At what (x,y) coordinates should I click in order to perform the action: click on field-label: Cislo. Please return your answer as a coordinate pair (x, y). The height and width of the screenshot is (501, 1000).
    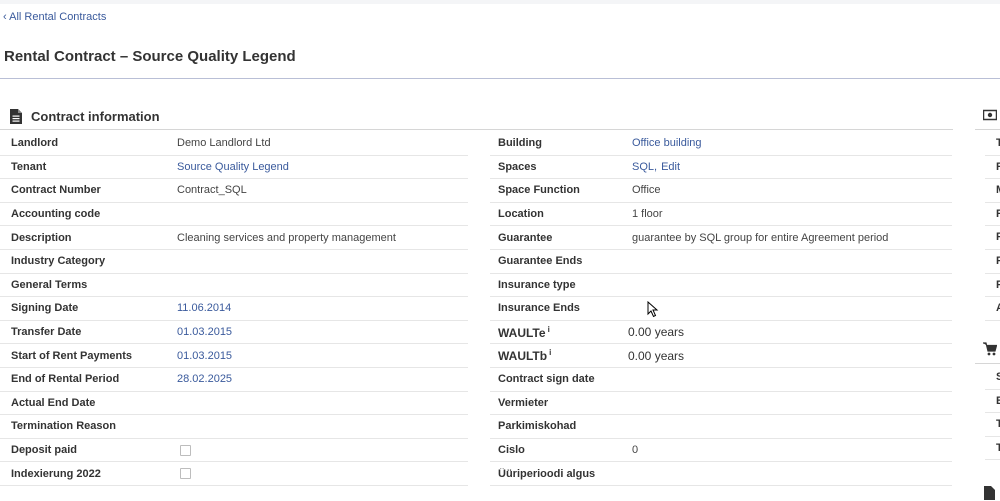
    Looking at the image, I should click on (561, 450).